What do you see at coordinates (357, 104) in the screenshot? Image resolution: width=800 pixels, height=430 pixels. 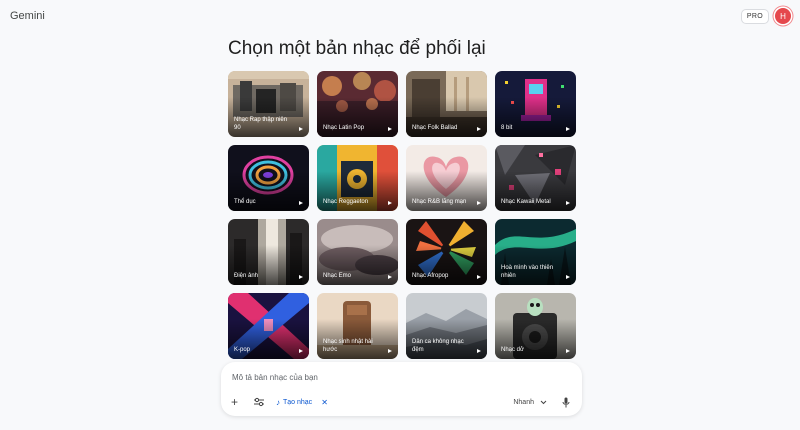 I see `track-card: Nhạc Latin Pop` at bounding box center [357, 104].